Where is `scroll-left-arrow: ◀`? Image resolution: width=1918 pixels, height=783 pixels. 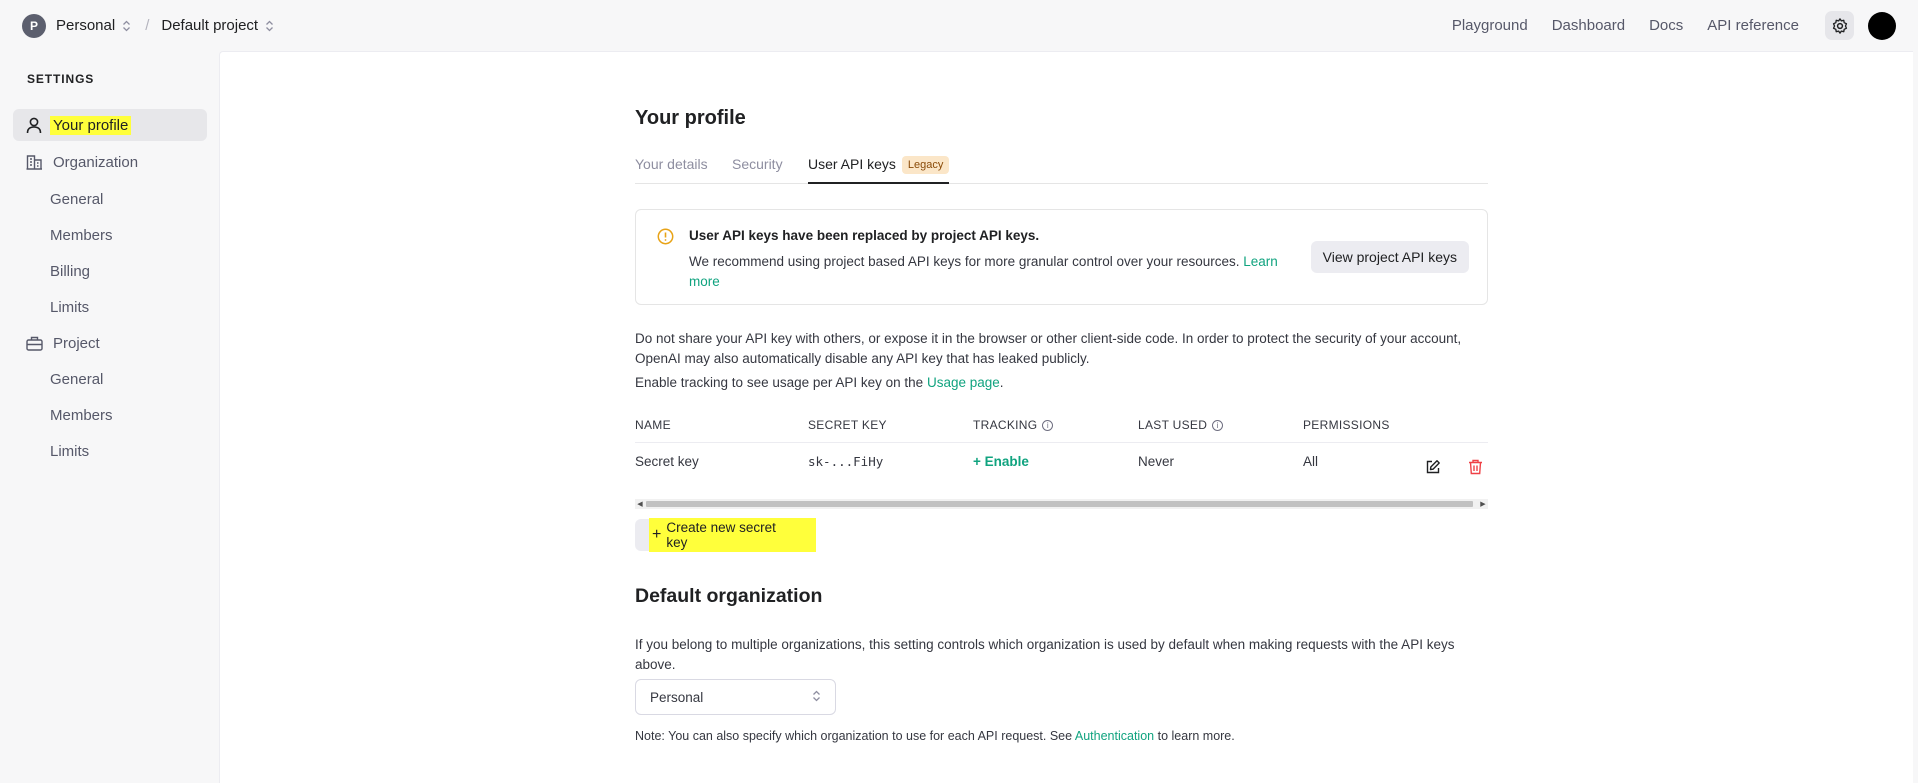
scroll-left-arrow: ◀ is located at coordinates (640, 504).